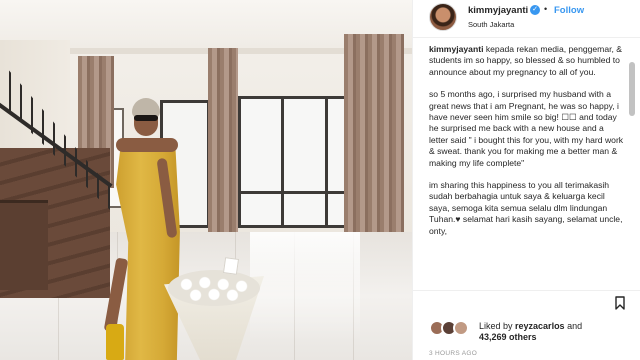 The width and height of the screenshot is (640, 360). Describe the element at coordinates (508, 337) in the screenshot. I see `likes-count-link: 43,269 others` at that location.